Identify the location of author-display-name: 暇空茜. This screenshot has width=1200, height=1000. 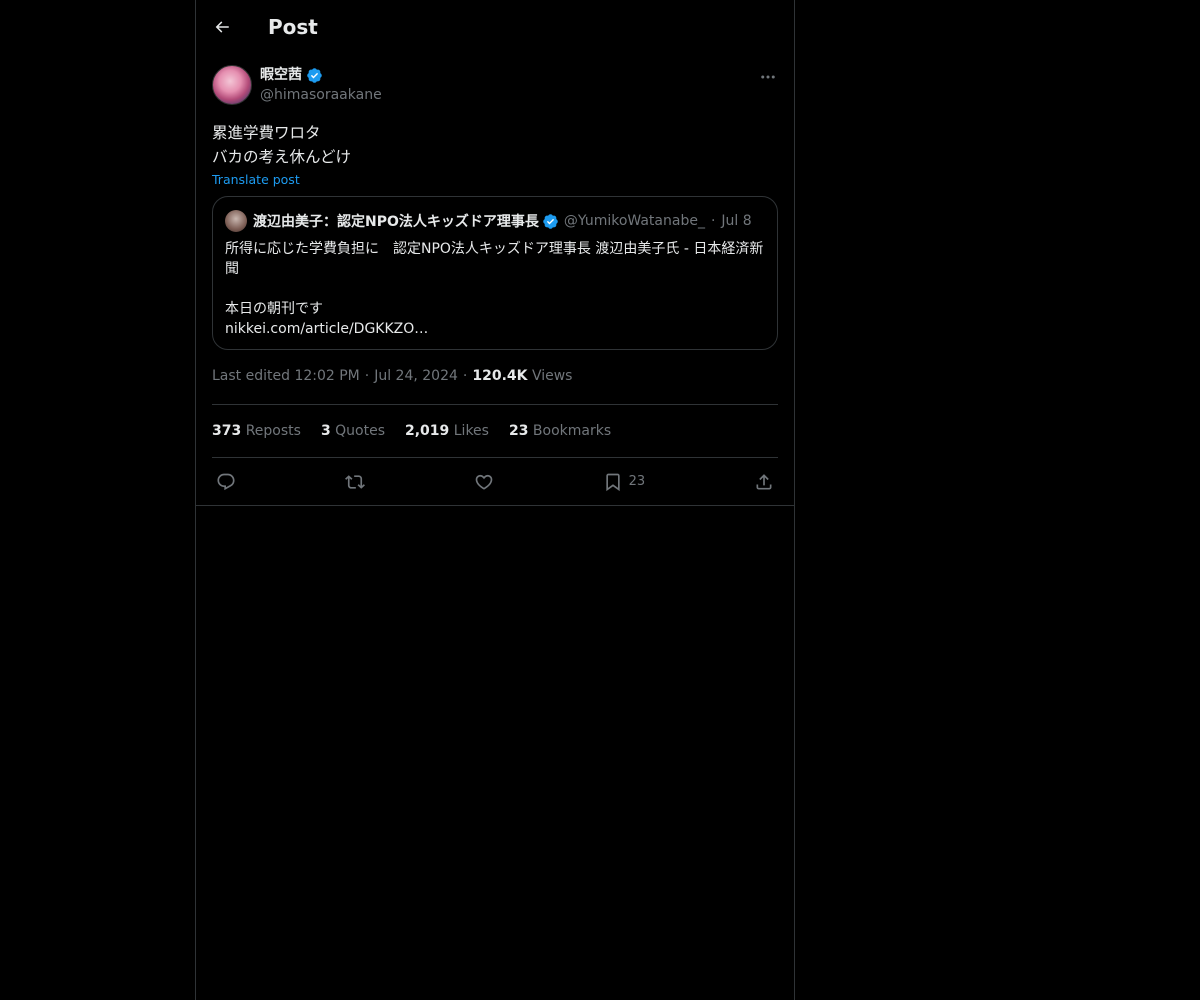
(281, 75).